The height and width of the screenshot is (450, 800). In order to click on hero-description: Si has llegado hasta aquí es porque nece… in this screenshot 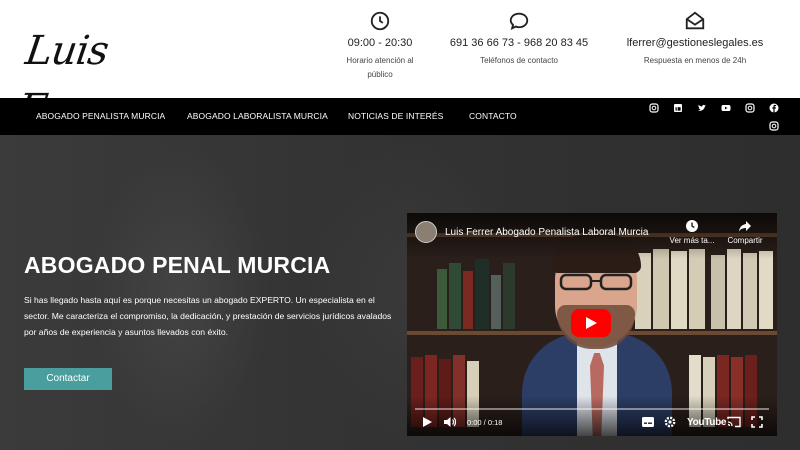, I will do `click(208, 316)`.